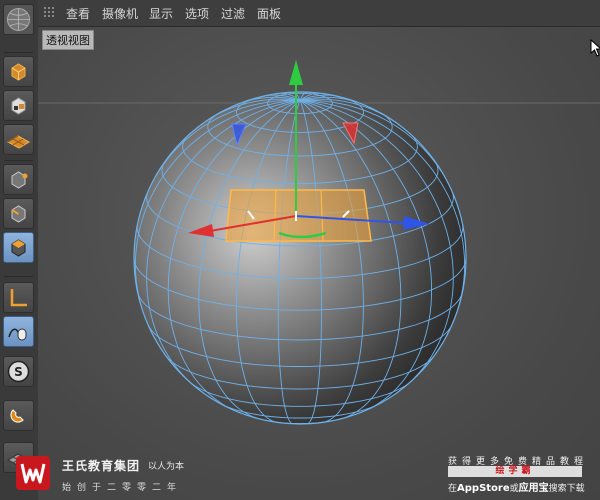 The height and width of the screenshot is (500, 600). Describe the element at coordinates (18, 297) in the screenshot. I see `axis-icon` at that location.